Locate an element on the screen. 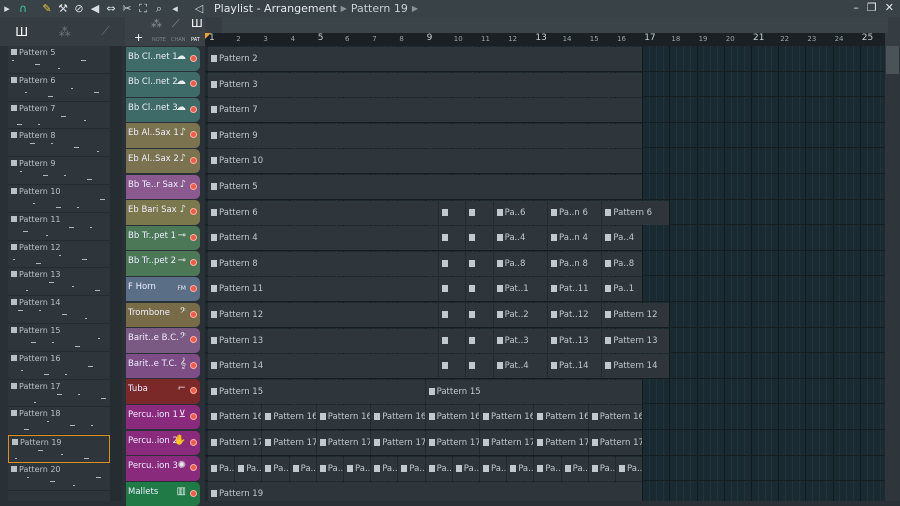 The width and height of the screenshot is (900, 506). track-header-item: Mallets ▥ is located at coordinates (163, 493).